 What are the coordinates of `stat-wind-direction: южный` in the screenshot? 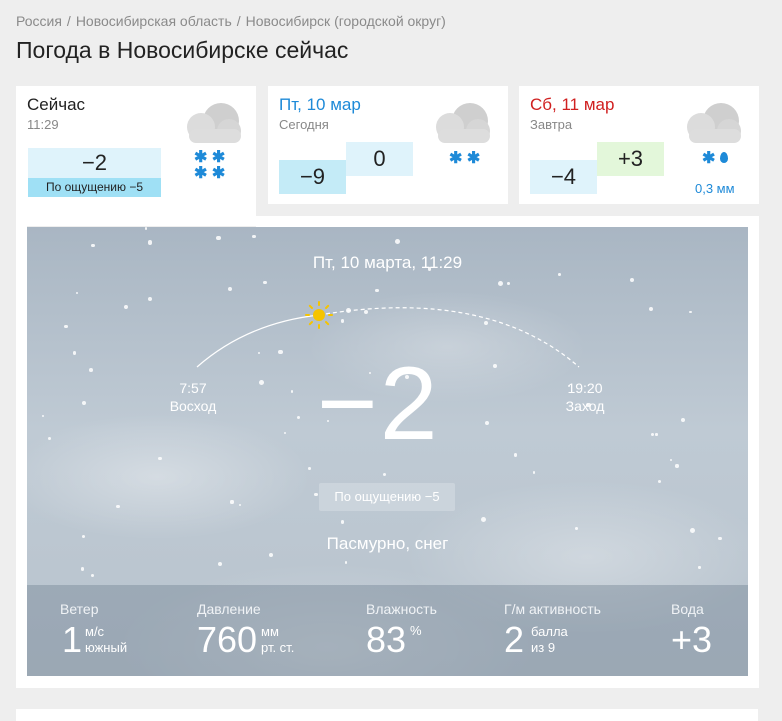 It's located at (106, 647).